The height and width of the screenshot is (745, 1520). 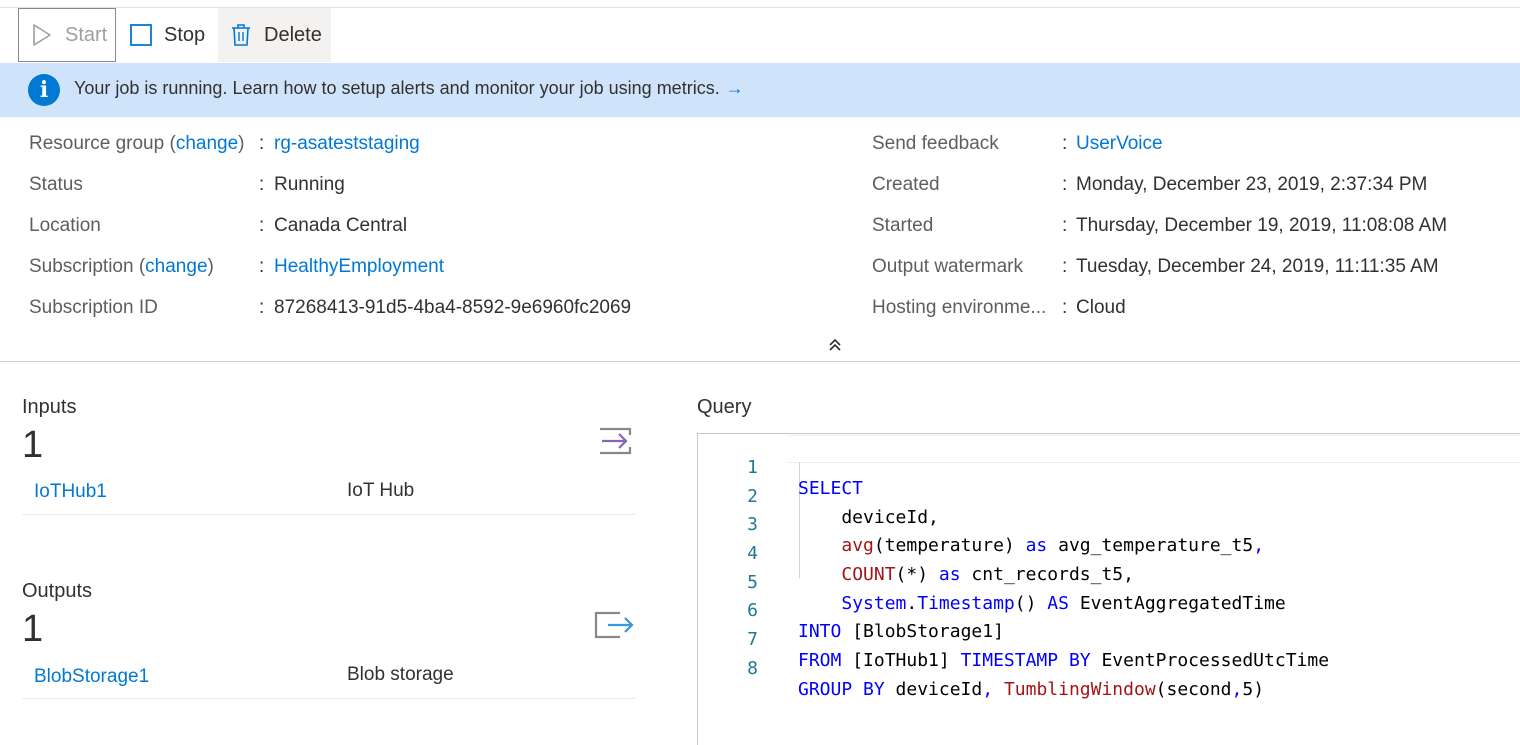 What do you see at coordinates (400, 674) in the screenshot?
I see `output-item-type: Blob storage` at bounding box center [400, 674].